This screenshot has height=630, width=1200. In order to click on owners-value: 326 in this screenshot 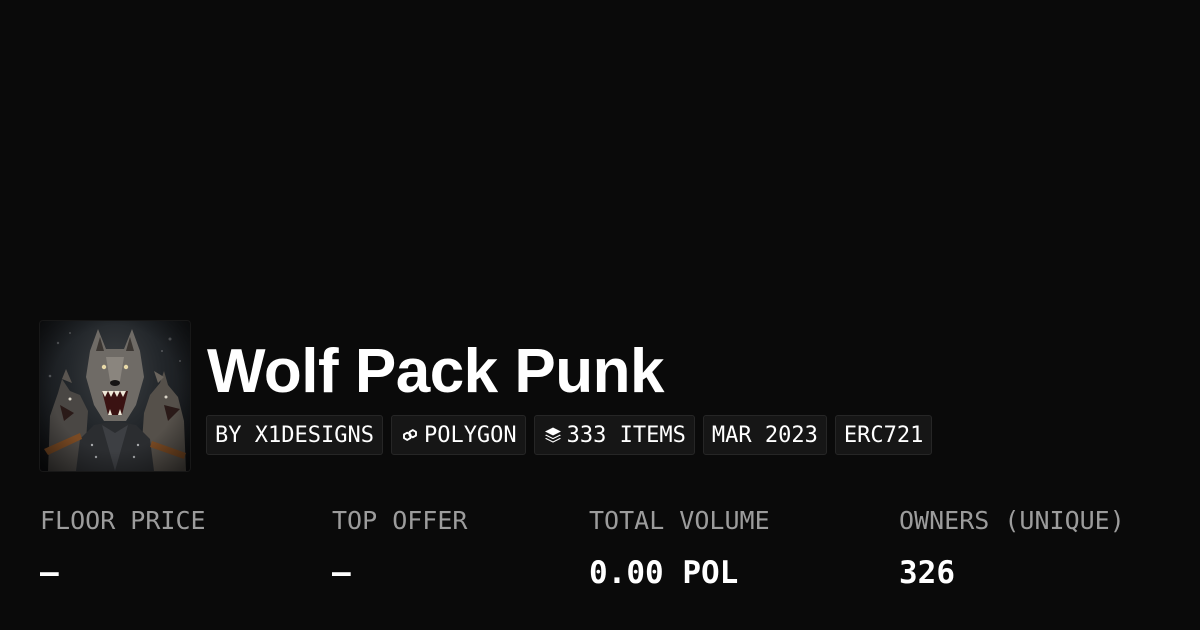, I will do `click(927, 573)`.